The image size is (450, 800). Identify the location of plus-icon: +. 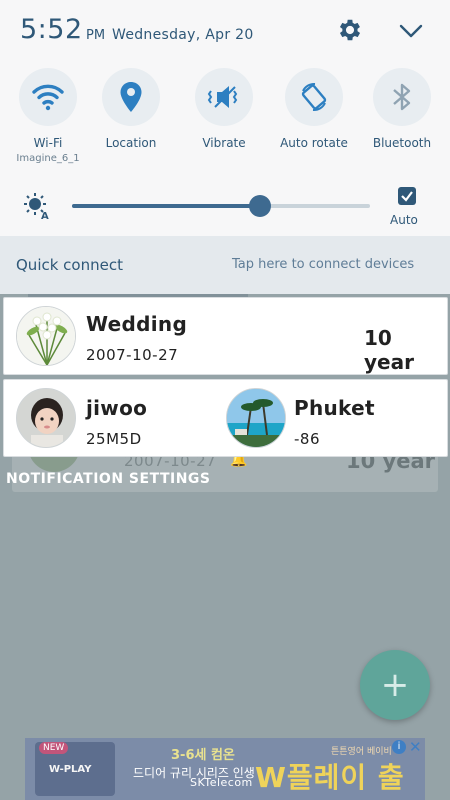
(395, 685).